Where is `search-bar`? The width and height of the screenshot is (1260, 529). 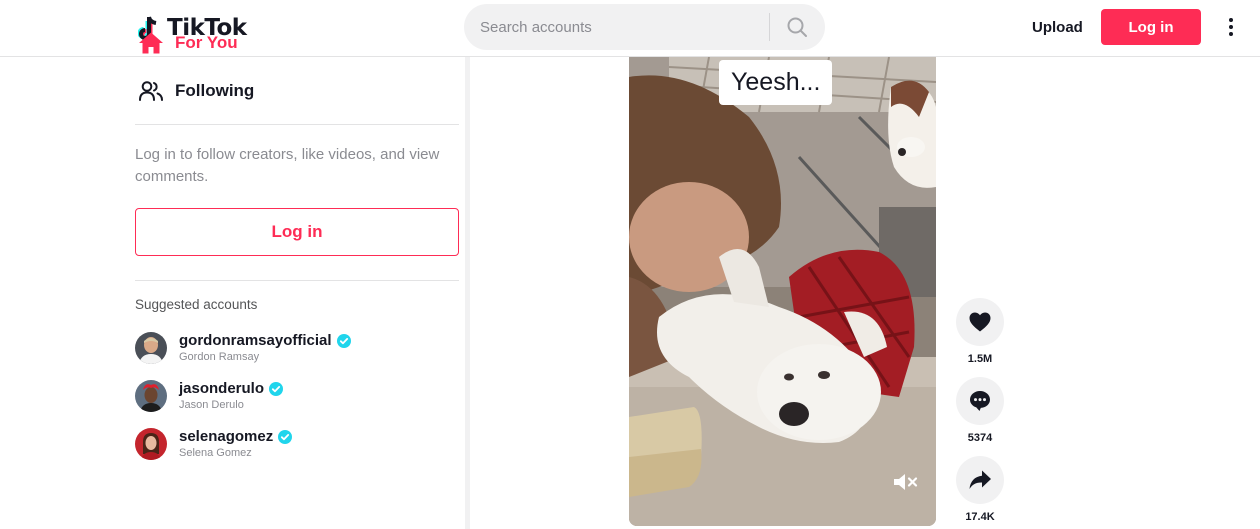 search-bar is located at coordinates (644, 27).